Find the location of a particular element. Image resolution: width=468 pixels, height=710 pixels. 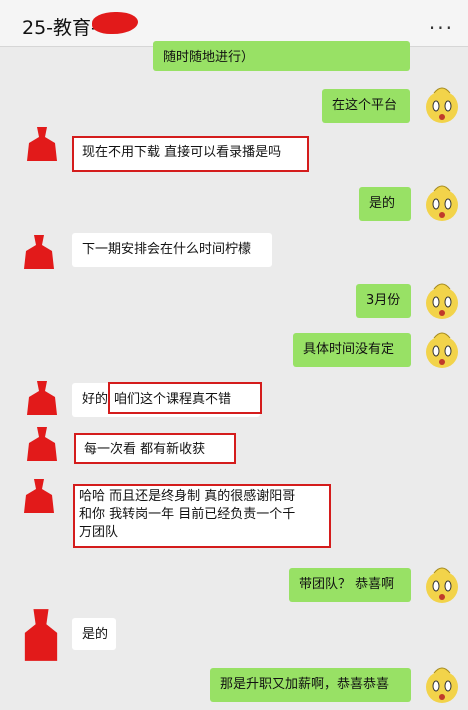

message-bubble-sent: 随时随地进行） is located at coordinates (281, 56).